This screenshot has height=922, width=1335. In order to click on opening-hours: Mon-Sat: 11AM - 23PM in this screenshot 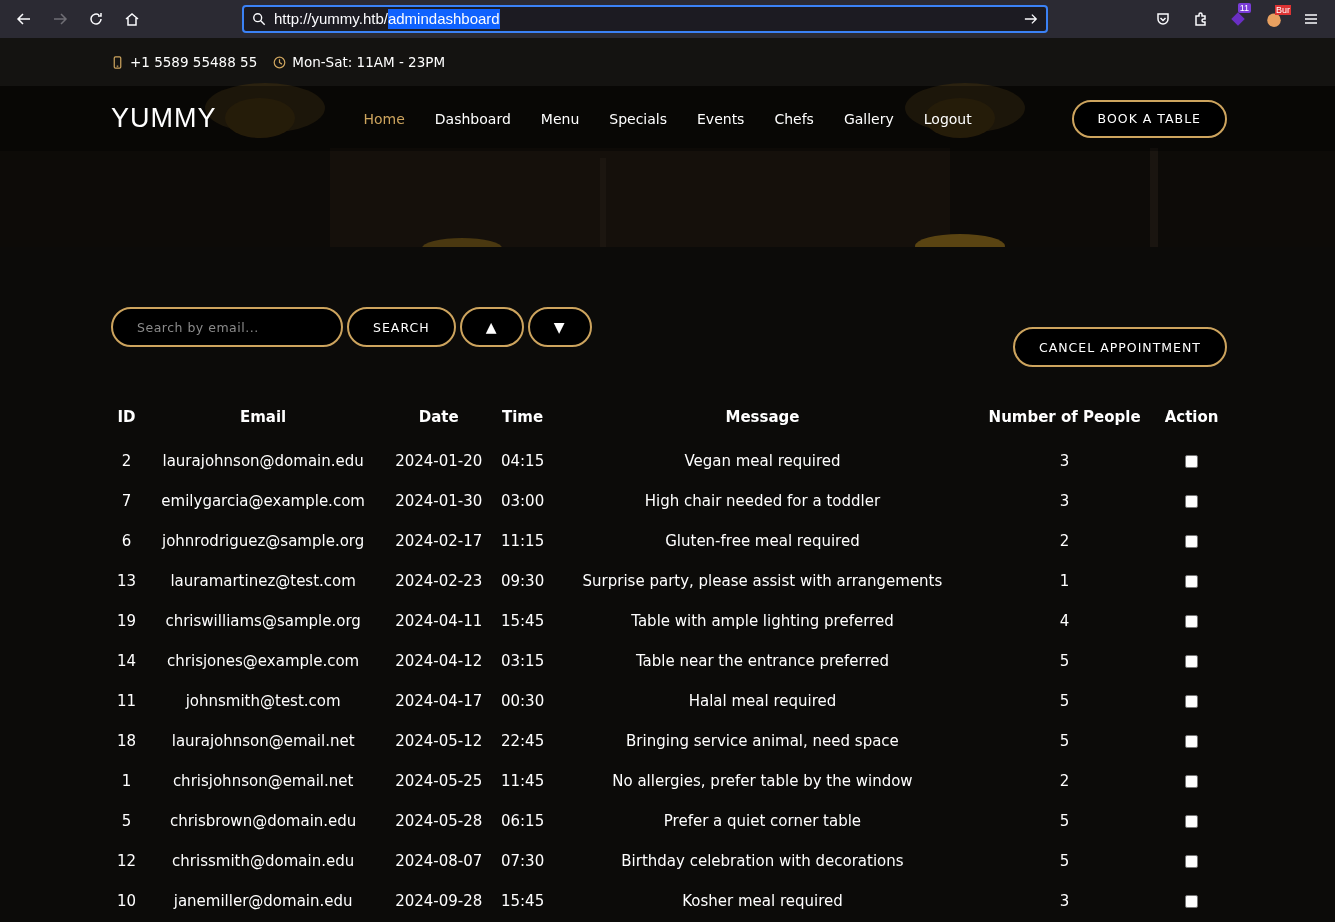, I will do `click(369, 62)`.